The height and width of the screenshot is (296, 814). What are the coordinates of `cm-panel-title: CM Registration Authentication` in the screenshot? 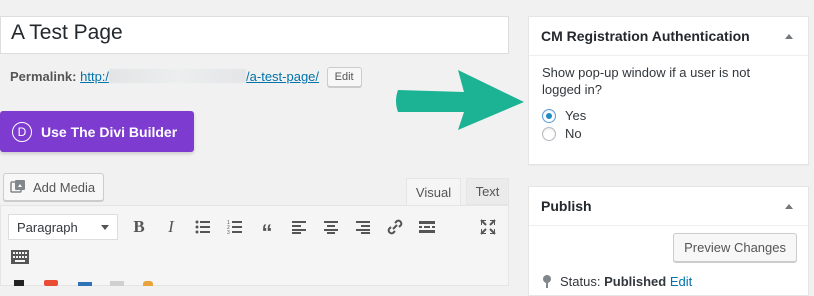 It's located at (645, 36).